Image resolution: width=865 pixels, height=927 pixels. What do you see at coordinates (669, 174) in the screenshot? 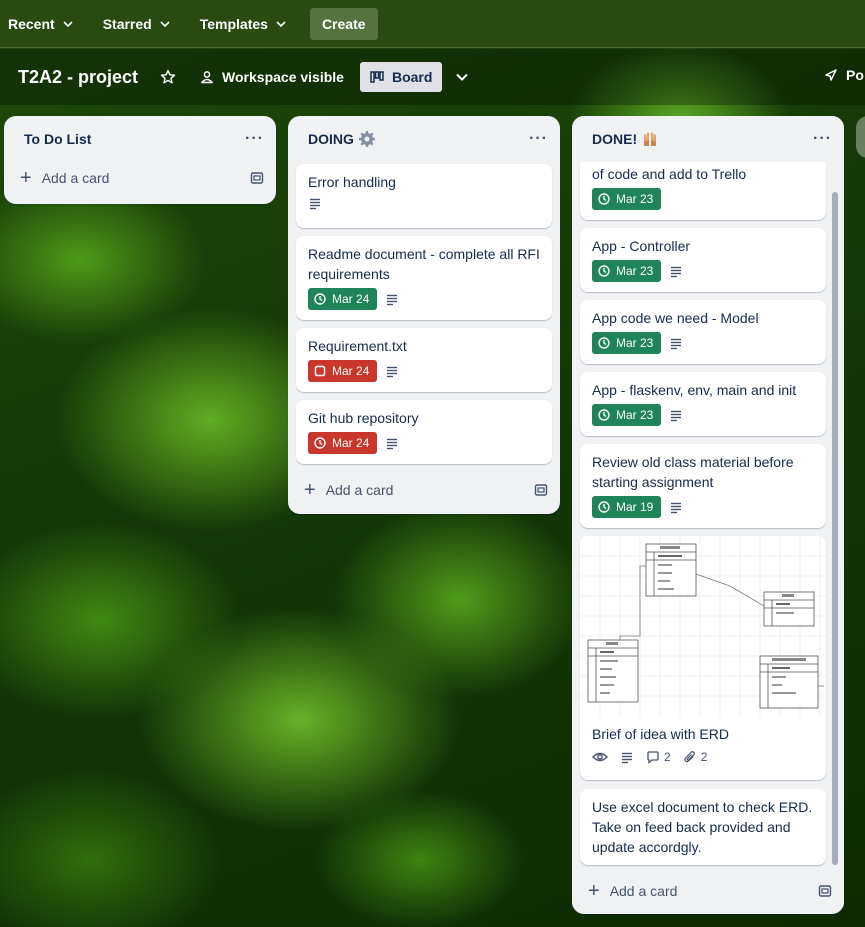
I see `card-title: of code and add to Trello` at bounding box center [669, 174].